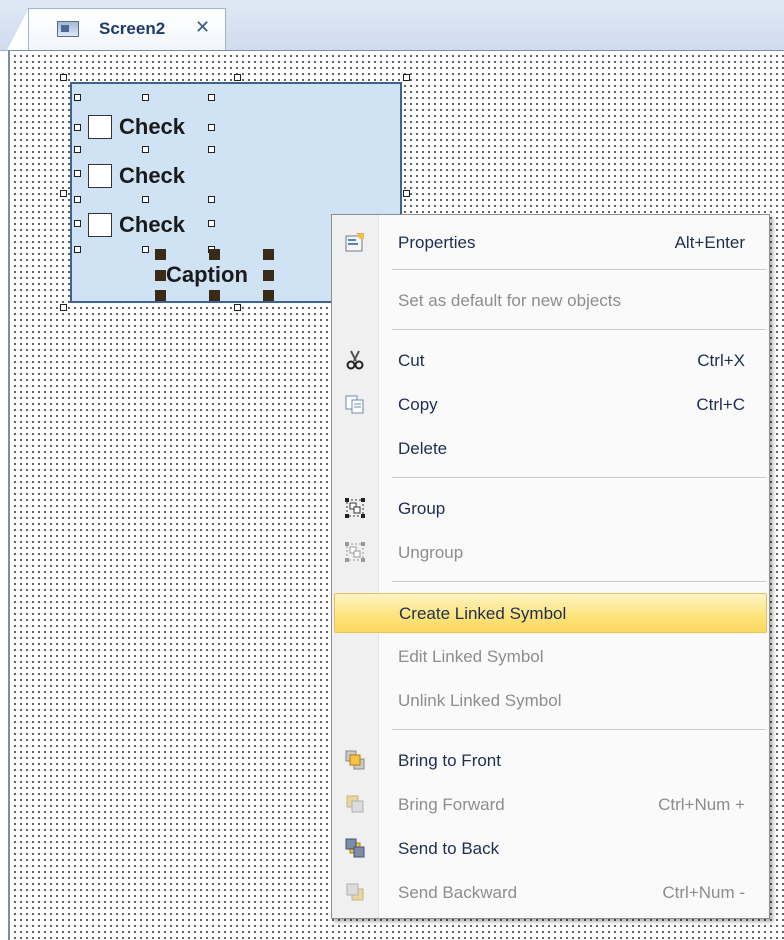 The image size is (784, 940). I want to click on menu-item-label: Copy, so click(418, 404).